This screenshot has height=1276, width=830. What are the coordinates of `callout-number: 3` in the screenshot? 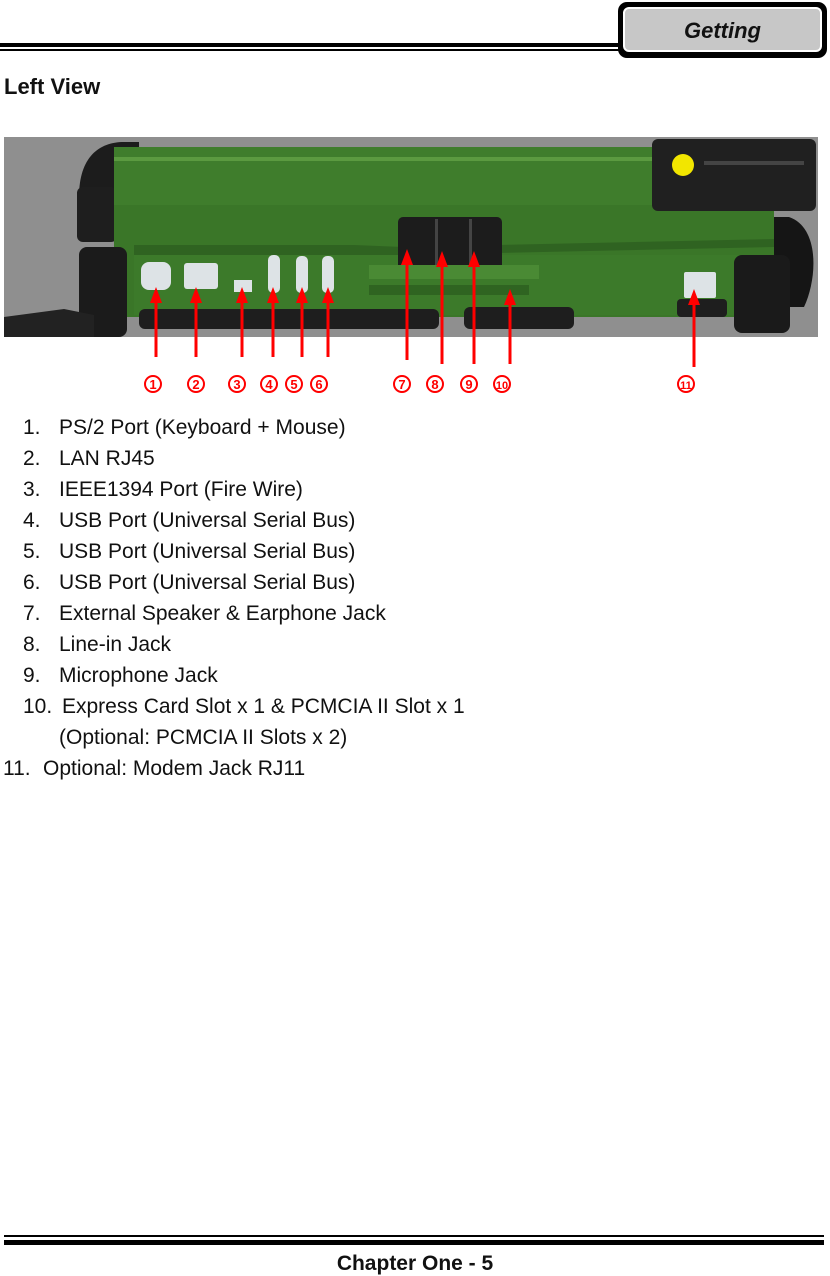 It's located at (236, 384).